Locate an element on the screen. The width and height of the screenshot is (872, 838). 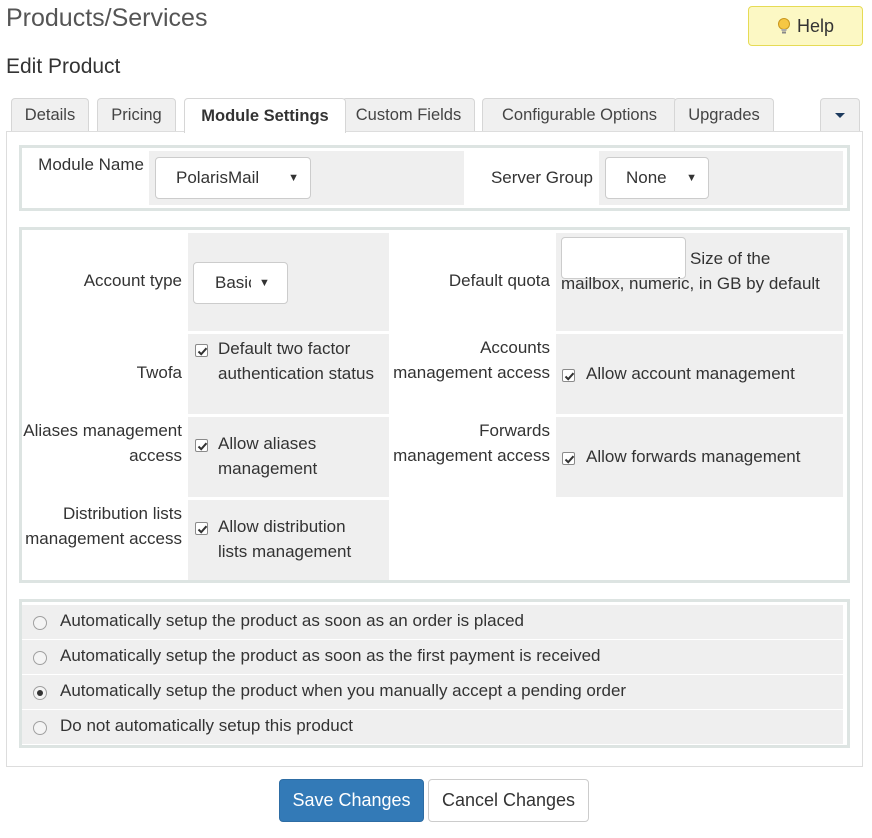
tab-upgrades: Upgrades is located at coordinates (724, 114).